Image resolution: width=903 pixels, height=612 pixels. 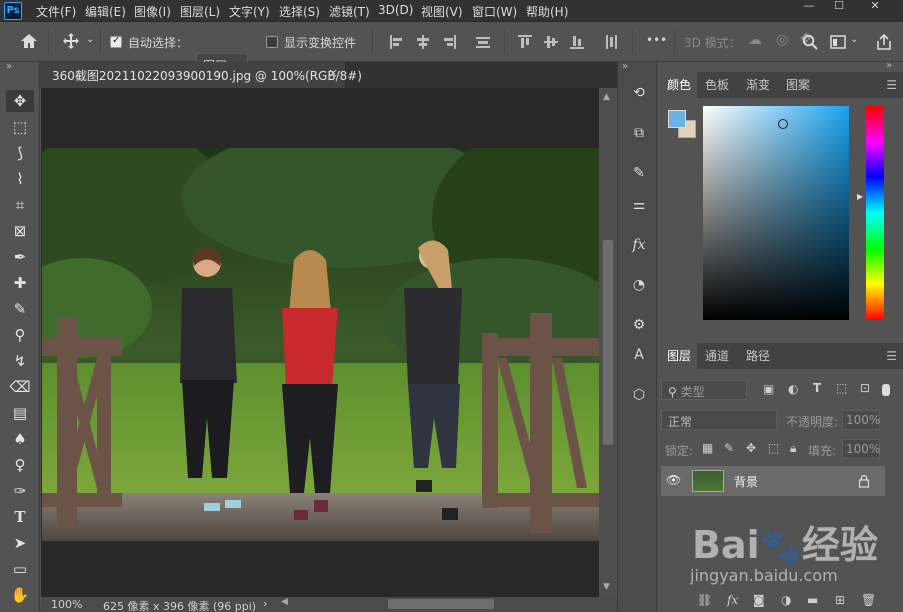 I want to click on minimize-button: —, so click(x=809, y=7).